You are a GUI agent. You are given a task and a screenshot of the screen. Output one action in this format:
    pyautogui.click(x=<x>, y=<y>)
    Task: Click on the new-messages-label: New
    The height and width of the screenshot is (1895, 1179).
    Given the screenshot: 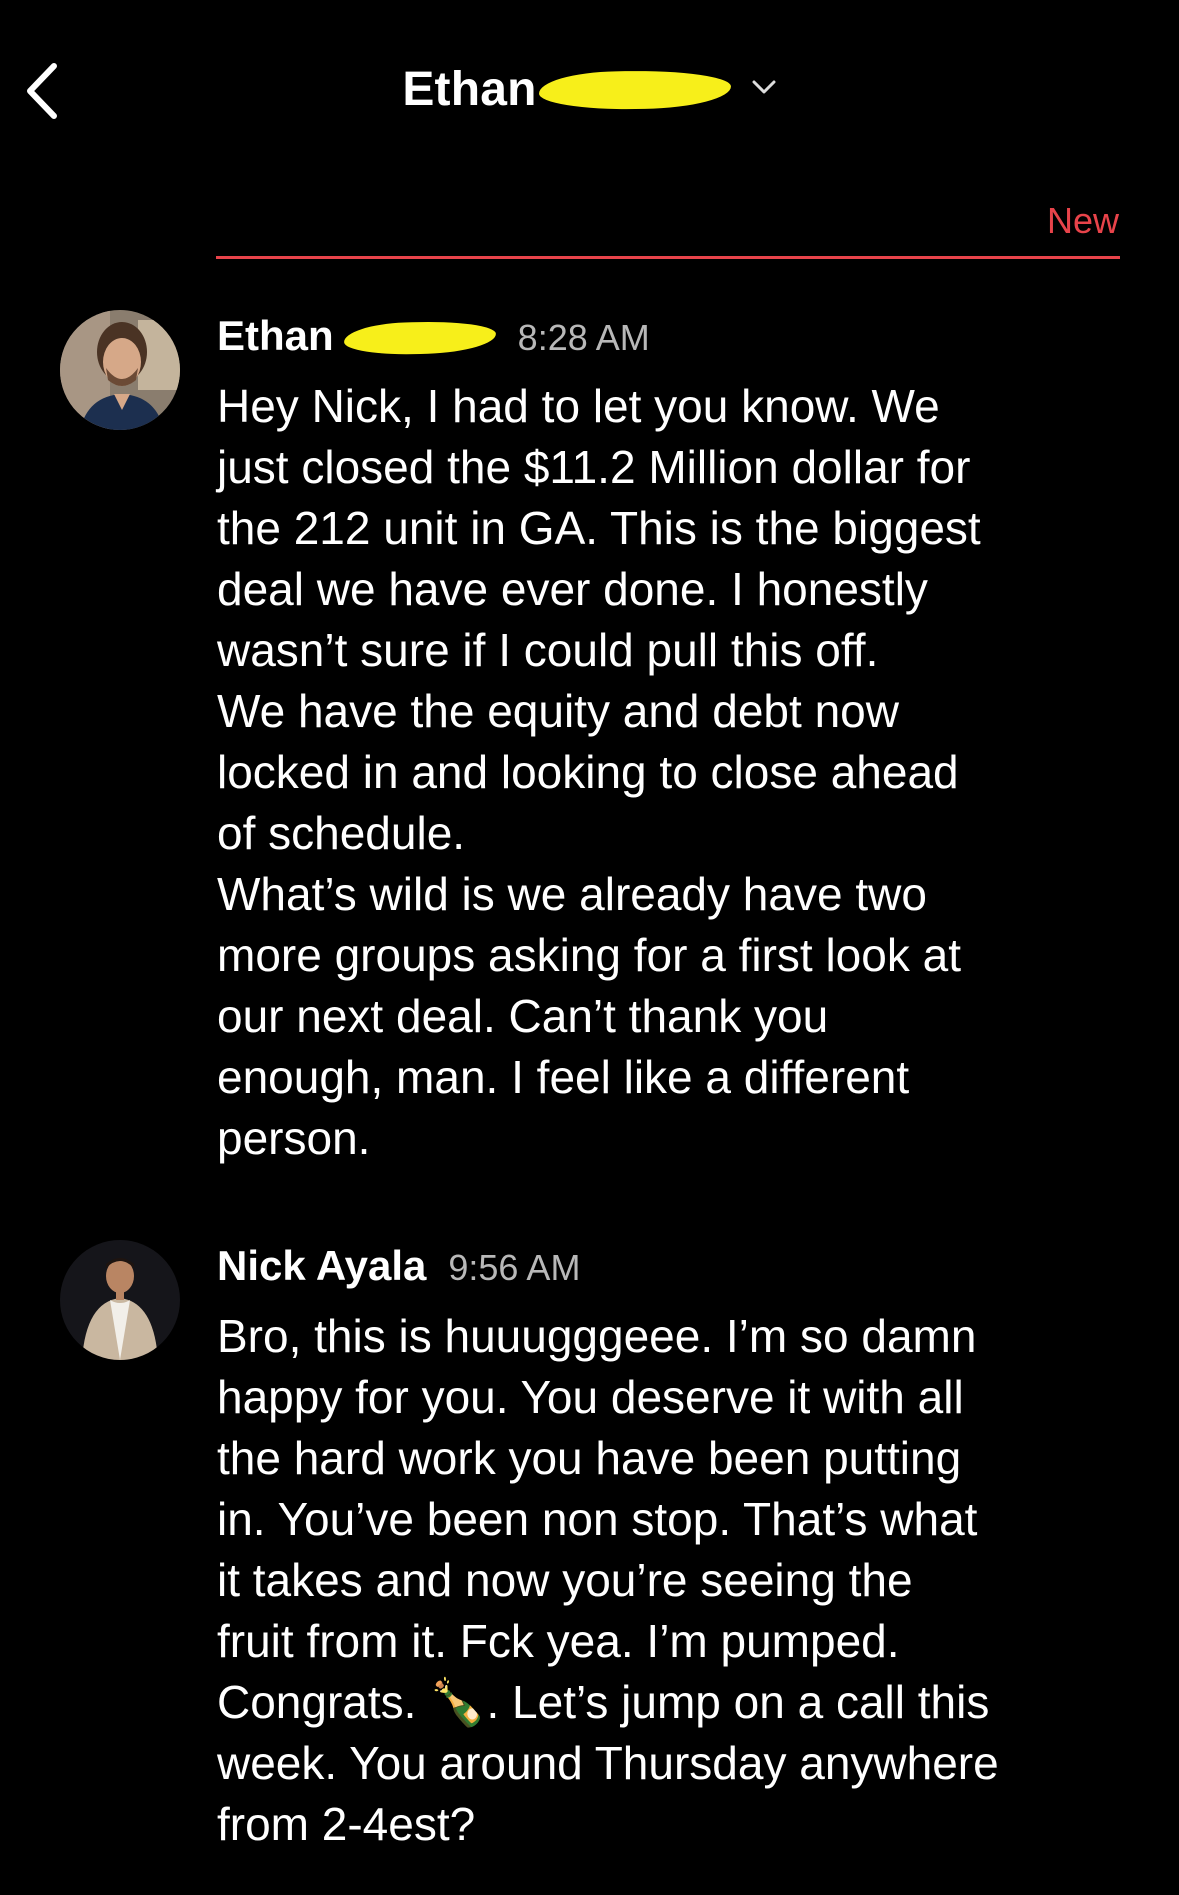 What is the action you would take?
    pyautogui.click(x=1082, y=220)
    